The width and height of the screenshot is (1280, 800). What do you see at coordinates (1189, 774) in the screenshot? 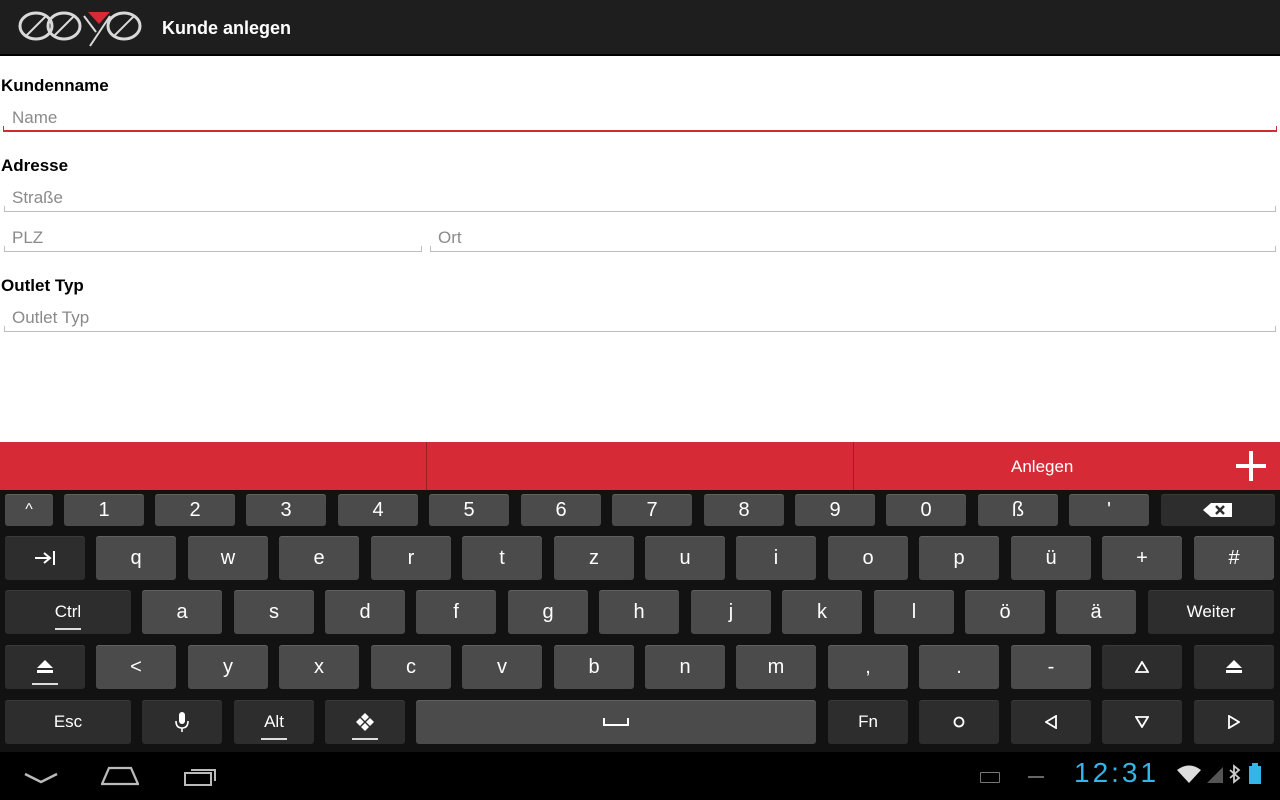
I see `wifi-icon` at bounding box center [1189, 774].